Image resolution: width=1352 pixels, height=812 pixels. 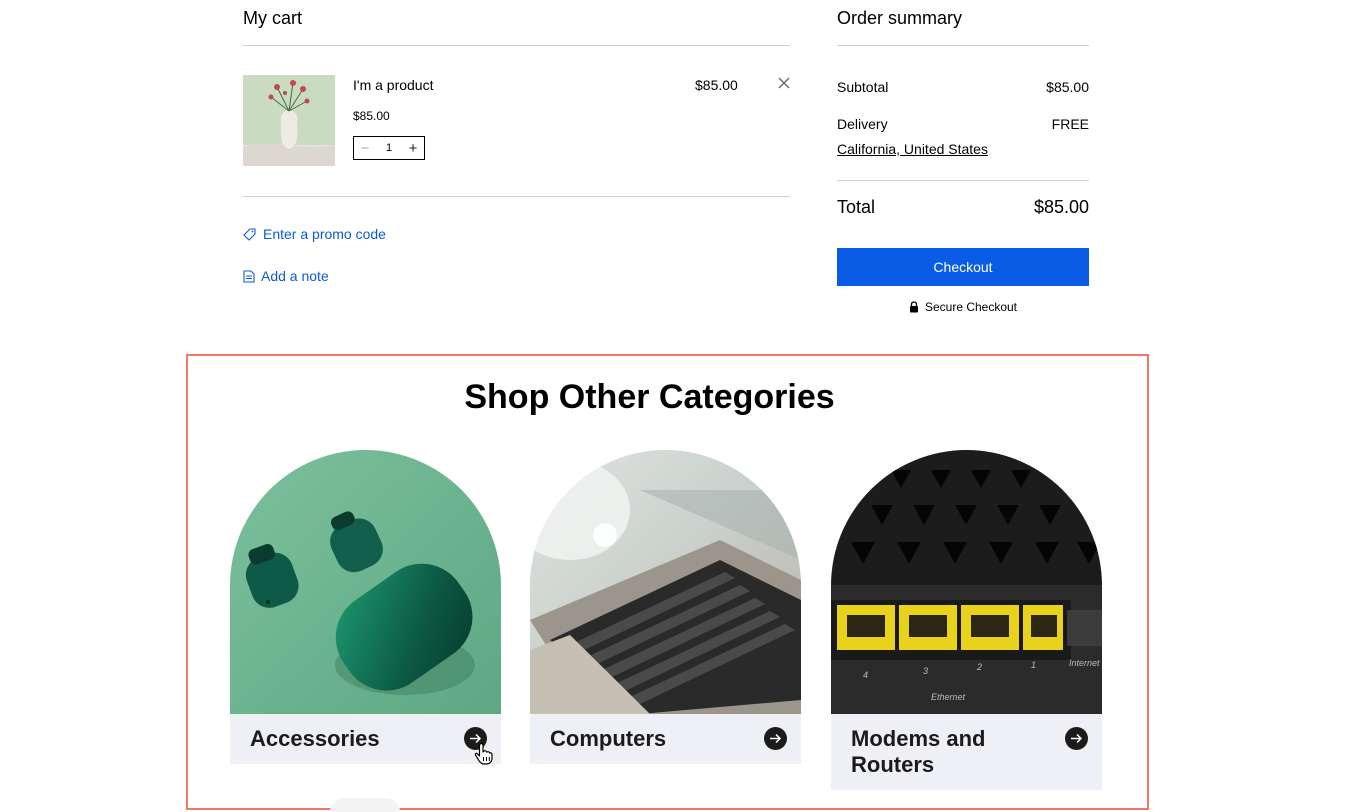 What do you see at coordinates (649, 397) in the screenshot?
I see `categories-title: Shop Other Categories` at bounding box center [649, 397].